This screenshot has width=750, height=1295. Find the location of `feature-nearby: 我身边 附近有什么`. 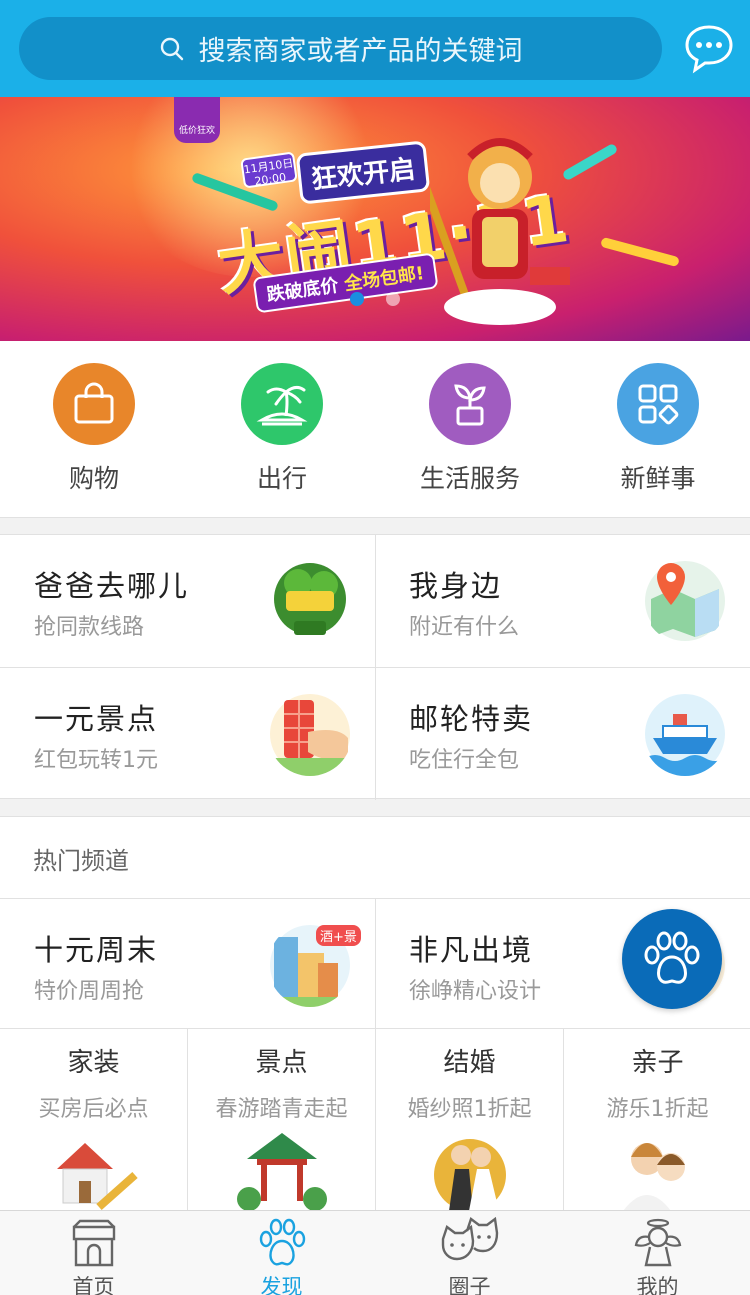

feature-nearby: 我身边 附近有什么 is located at coordinates (562, 601).